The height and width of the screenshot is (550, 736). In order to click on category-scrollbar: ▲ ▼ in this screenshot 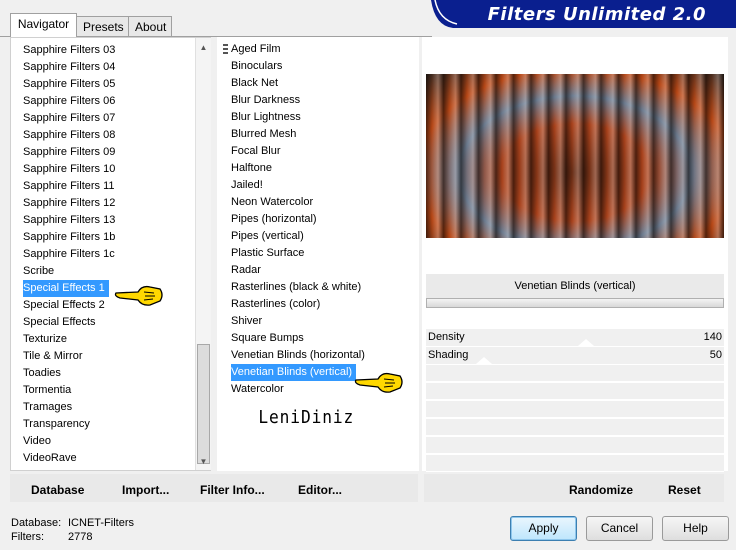, I will do `click(203, 254)`.